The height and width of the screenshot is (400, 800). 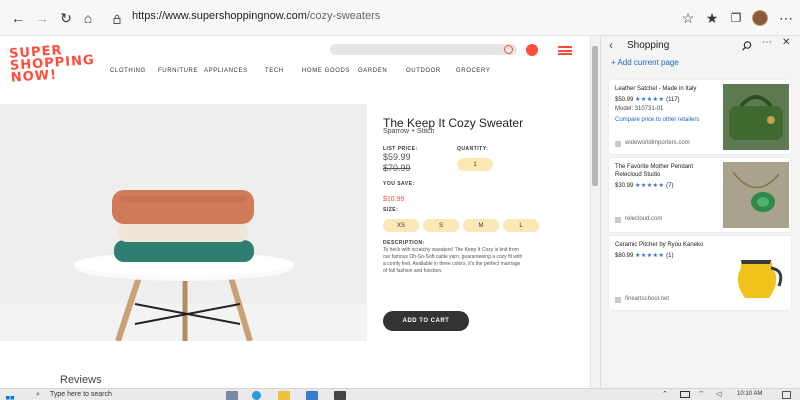 I want to click on network-icon: ⌔, so click(x=701, y=394).